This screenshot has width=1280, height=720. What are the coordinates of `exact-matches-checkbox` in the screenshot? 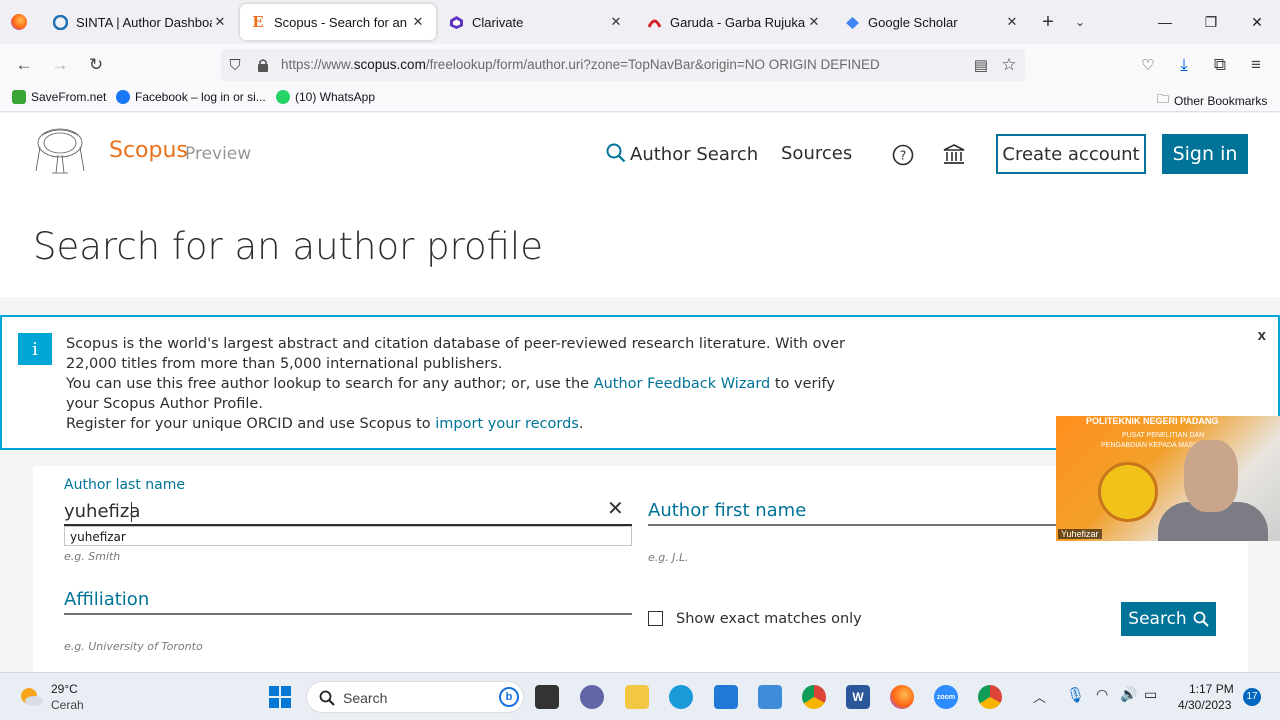 It's located at (655, 618).